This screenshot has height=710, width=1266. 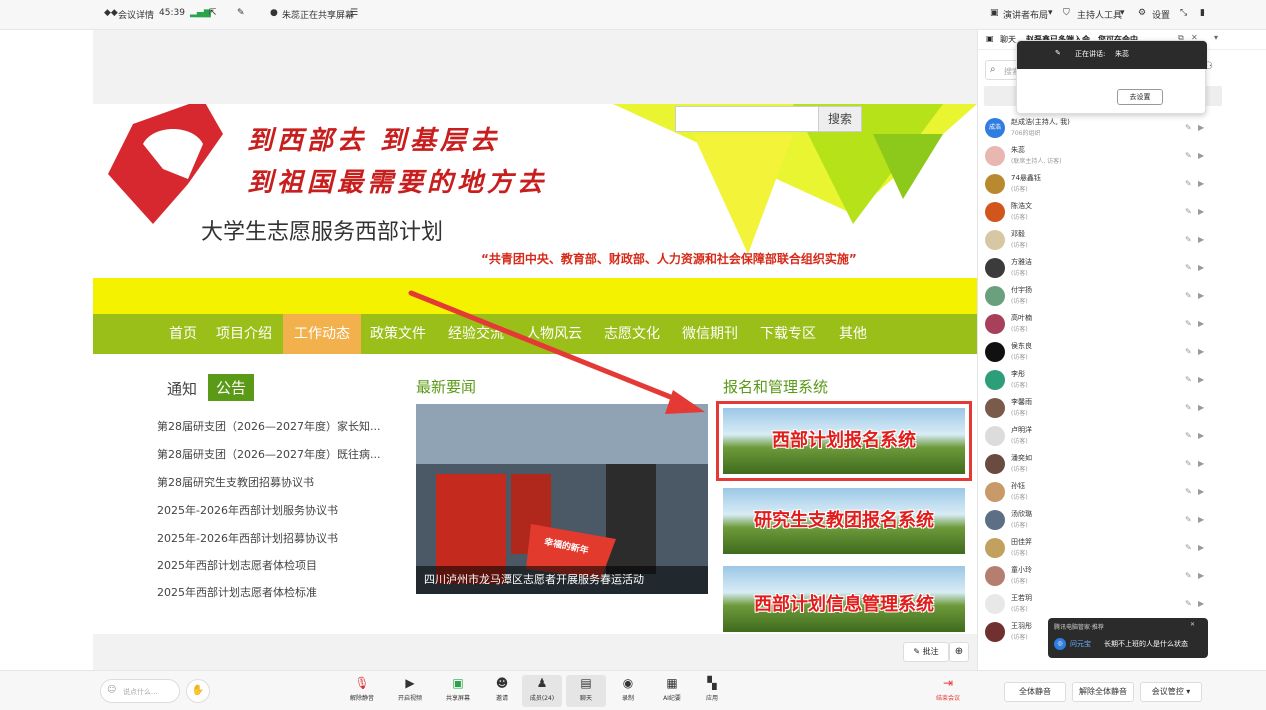 What do you see at coordinates (926, 652) in the screenshot?
I see `annotate-button: ✎ 批注` at bounding box center [926, 652].